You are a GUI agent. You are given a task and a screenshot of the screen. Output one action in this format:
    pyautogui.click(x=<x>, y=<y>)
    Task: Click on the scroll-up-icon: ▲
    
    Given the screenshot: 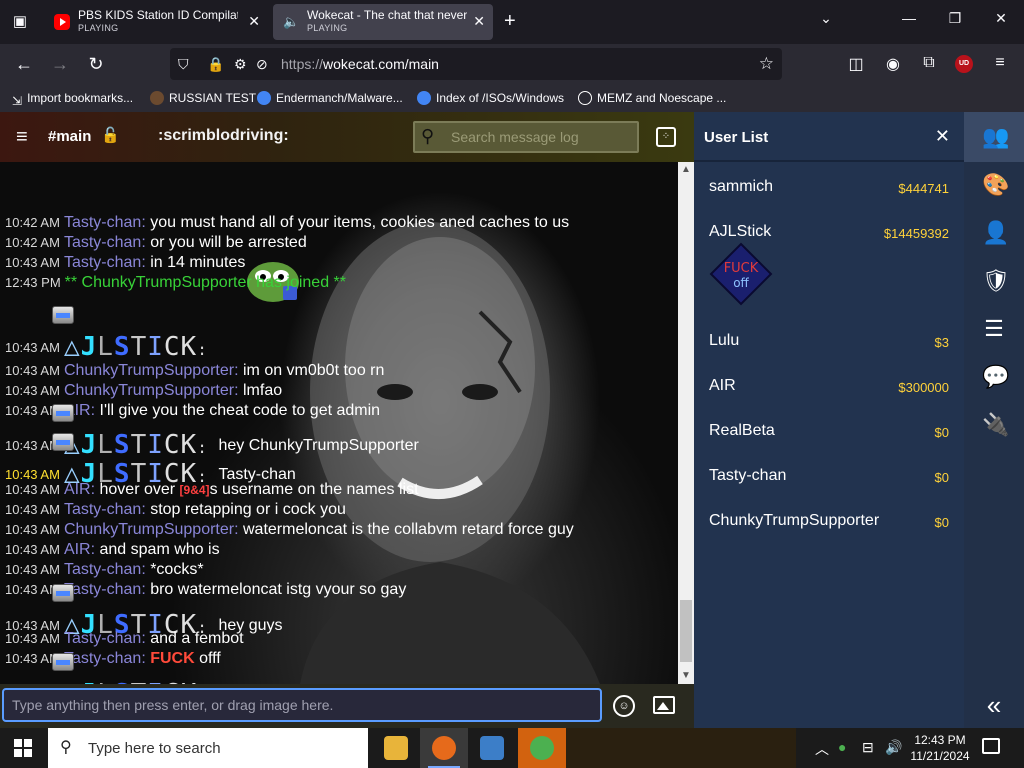 What is the action you would take?
    pyautogui.click(x=686, y=170)
    